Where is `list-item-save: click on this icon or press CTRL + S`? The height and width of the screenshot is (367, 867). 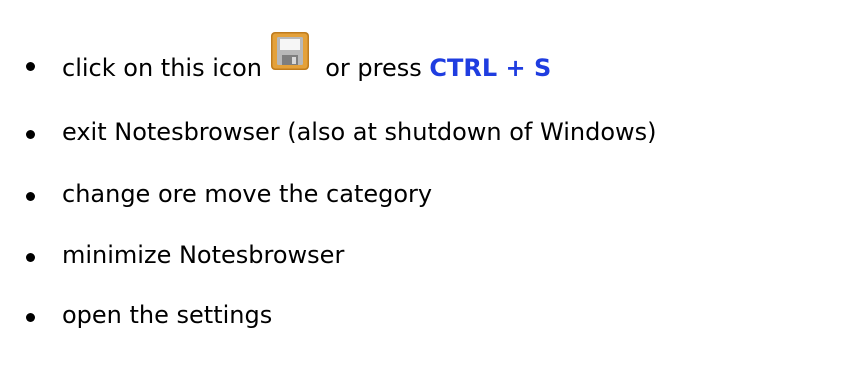 list-item-save: click on this icon or press CTRL + S is located at coordinates (433, 58).